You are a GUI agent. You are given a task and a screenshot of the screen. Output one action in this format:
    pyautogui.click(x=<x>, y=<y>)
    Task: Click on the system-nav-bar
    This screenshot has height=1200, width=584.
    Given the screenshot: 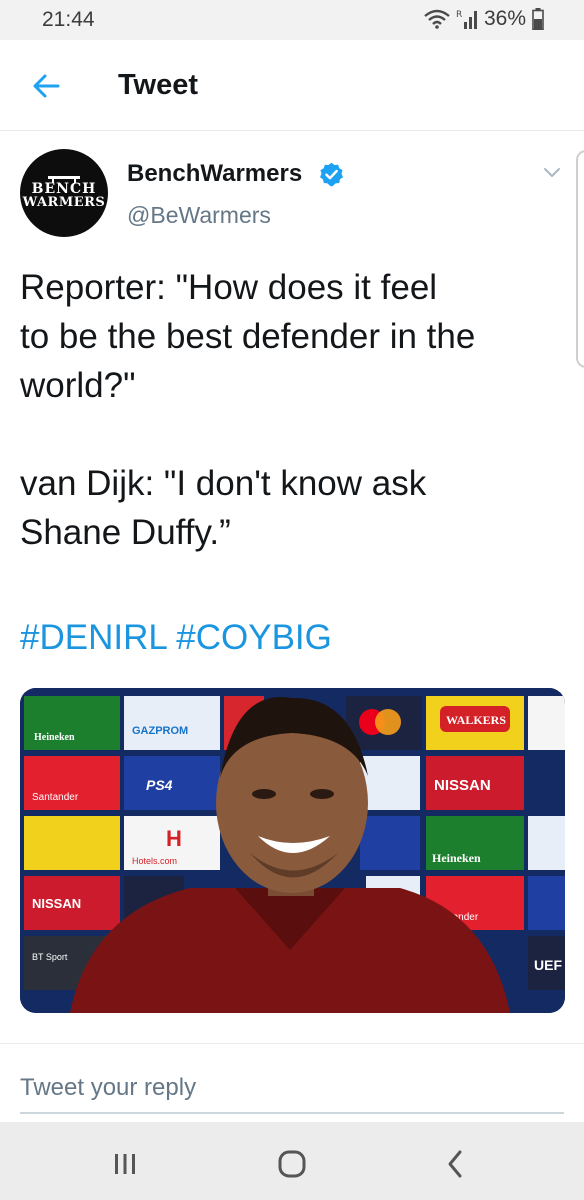 What is the action you would take?
    pyautogui.click(x=292, y=1161)
    